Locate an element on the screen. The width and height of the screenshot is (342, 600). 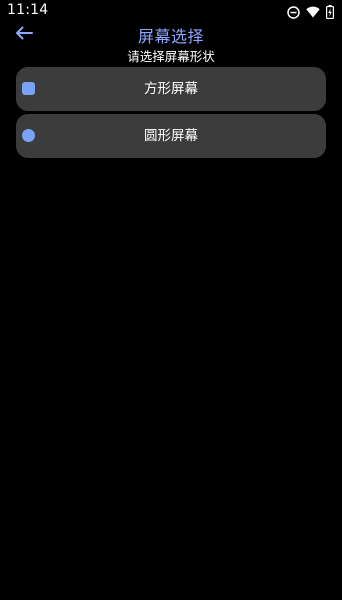
do-not-disturb-icon is located at coordinates (293, 12).